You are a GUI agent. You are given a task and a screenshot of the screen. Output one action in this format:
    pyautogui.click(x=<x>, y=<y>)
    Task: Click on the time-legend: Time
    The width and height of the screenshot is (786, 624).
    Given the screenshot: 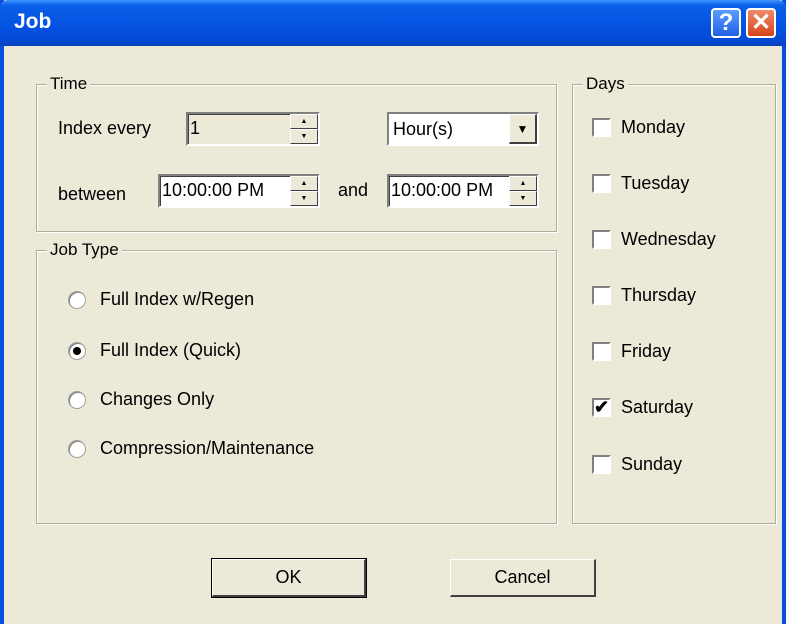 What is the action you would take?
    pyautogui.click(x=69, y=84)
    